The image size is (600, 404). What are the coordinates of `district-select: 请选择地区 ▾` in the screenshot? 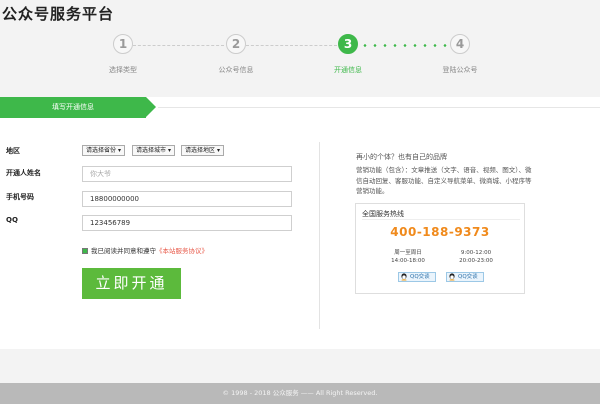 It's located at (202, 150).